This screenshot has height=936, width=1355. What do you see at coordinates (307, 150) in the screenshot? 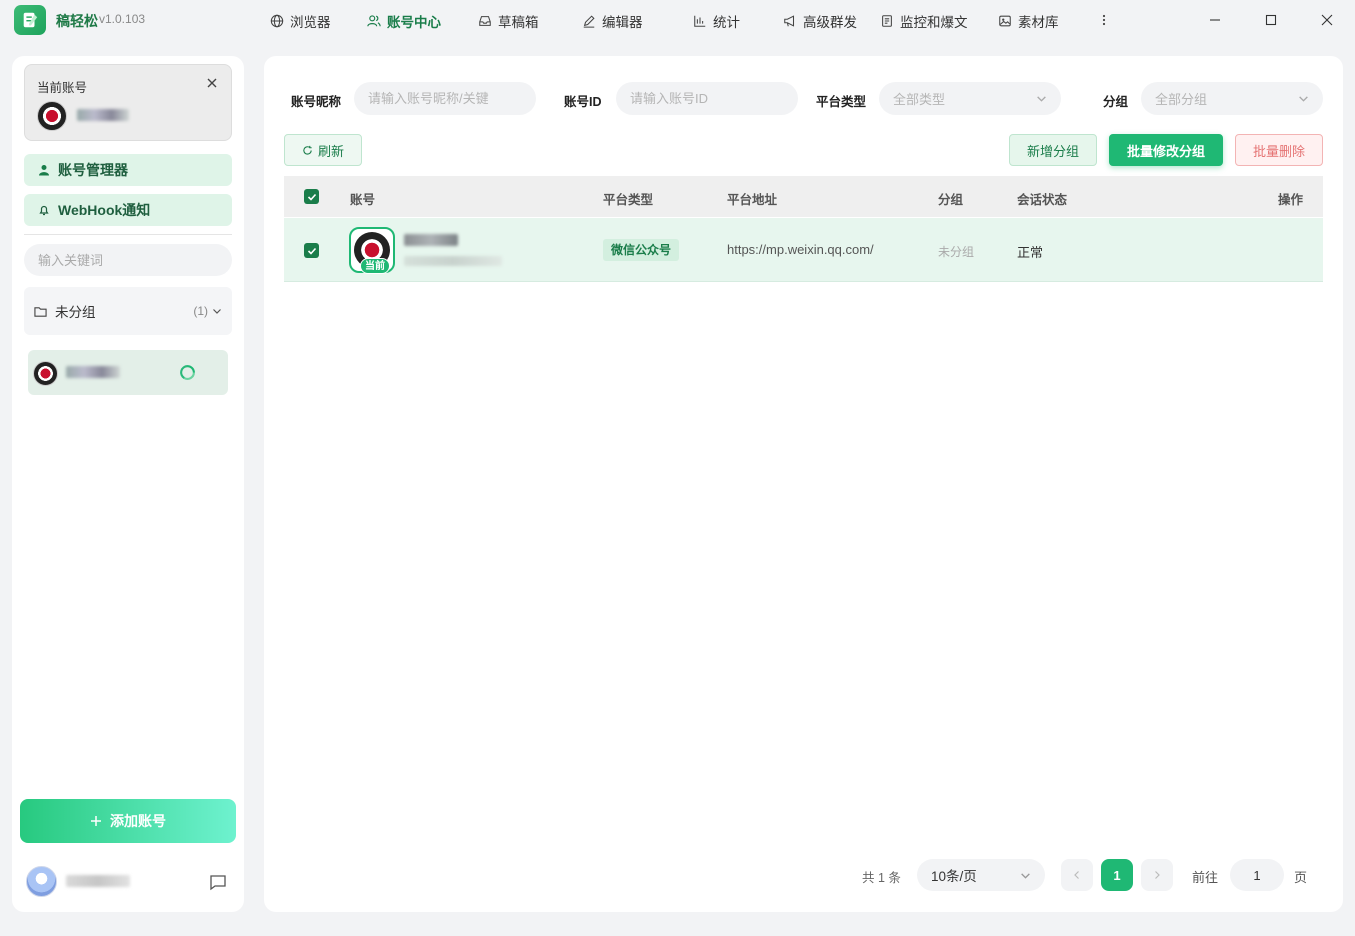
I see `refresh-icon` at bounding box center [307, 150].